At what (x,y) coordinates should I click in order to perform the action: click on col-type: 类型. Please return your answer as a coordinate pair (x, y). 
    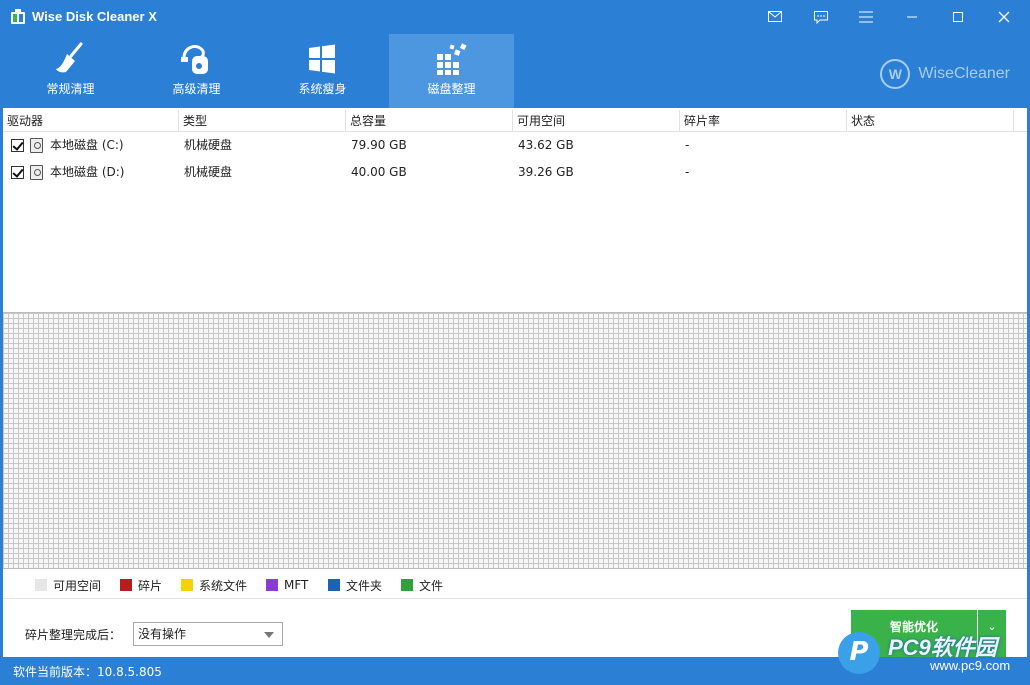
    Looking at the image, I should click on (262, 121).